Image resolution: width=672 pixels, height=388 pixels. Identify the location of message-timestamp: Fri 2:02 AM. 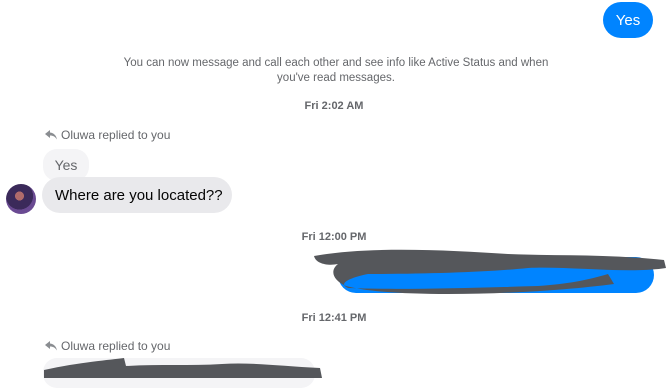
(334, 106).